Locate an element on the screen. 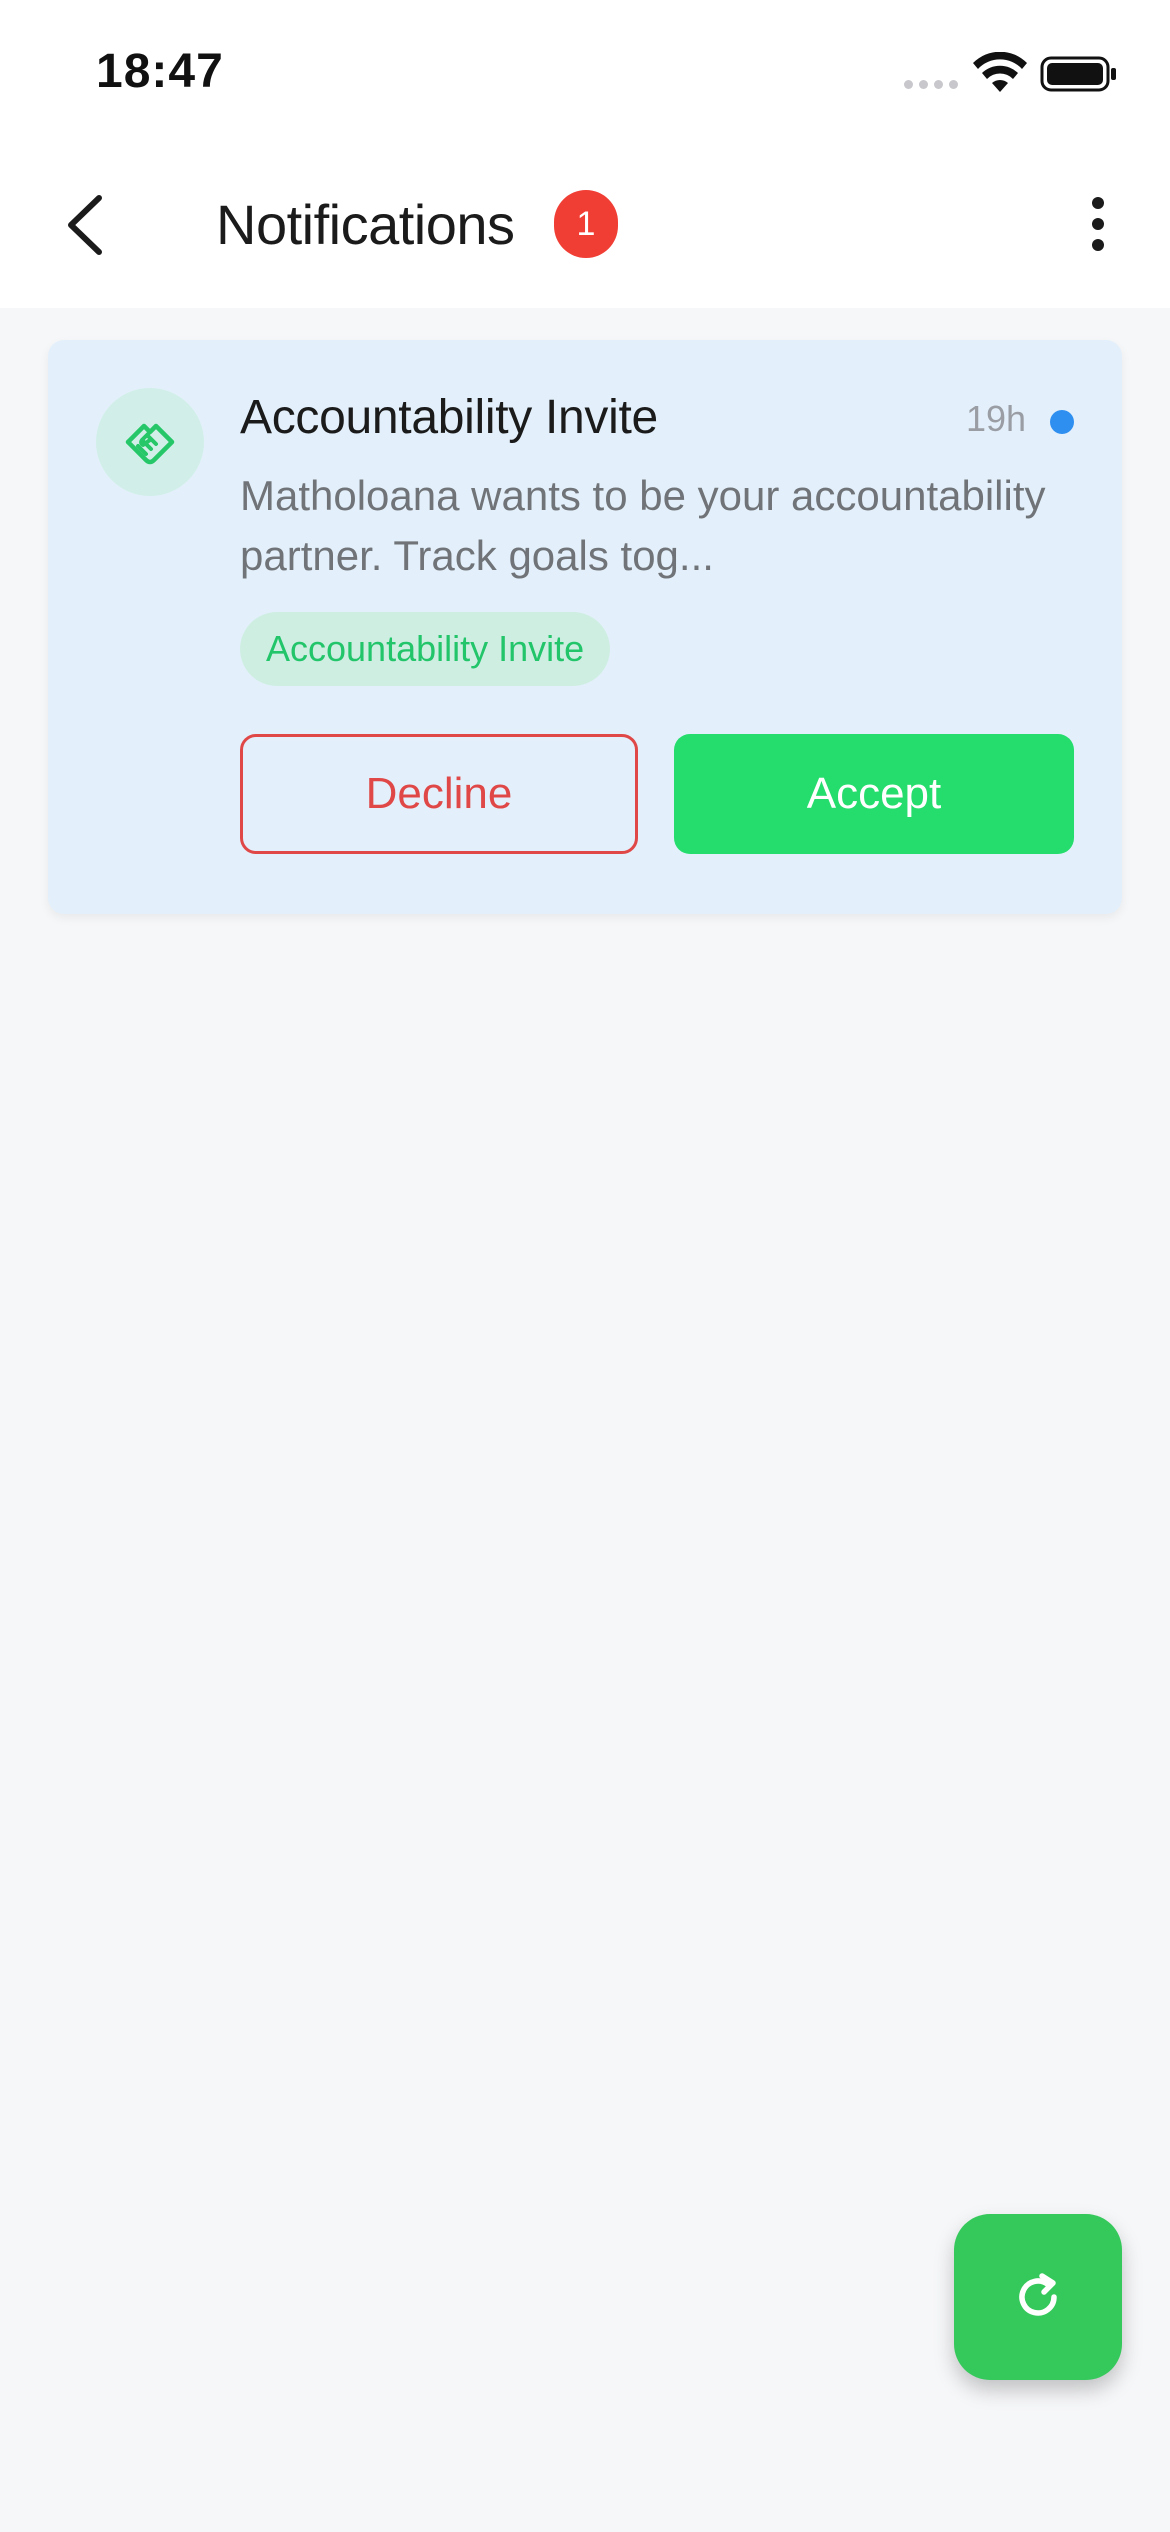 Image resolution: width=1170 pixels, height=2532 pixels. more-options-button is located at coordinates (1098, 224).